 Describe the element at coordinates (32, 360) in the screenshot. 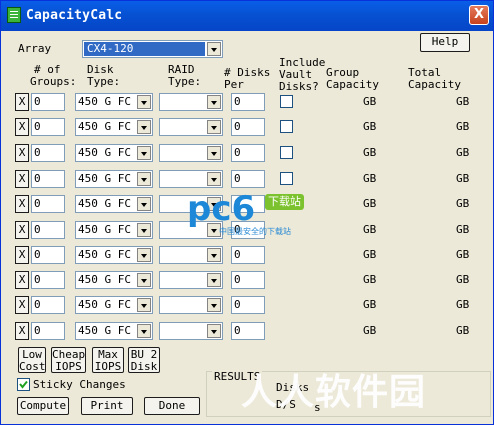

I see `low-cost-button: Low Cost` at that location.